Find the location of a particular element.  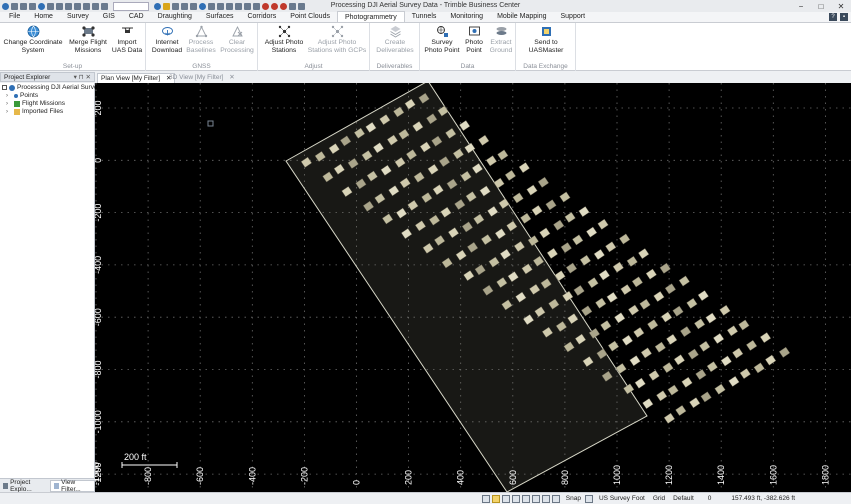

adjust-photo-stations-gcps-button: Adjust Photo Stations with GCPs is located at coordinates (337, 40).